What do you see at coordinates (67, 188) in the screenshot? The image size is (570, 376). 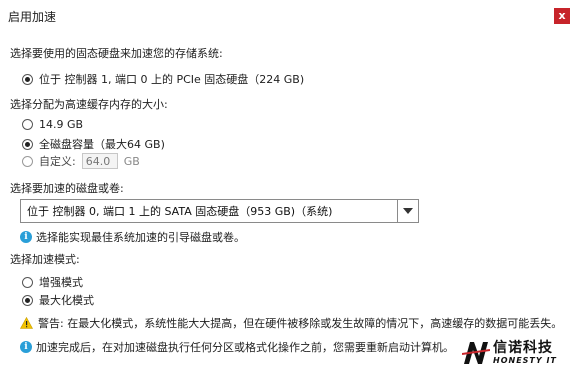 I see `disk-section-label: 选择要加速的磁盘或卷:` at bounding box center [67, 188].